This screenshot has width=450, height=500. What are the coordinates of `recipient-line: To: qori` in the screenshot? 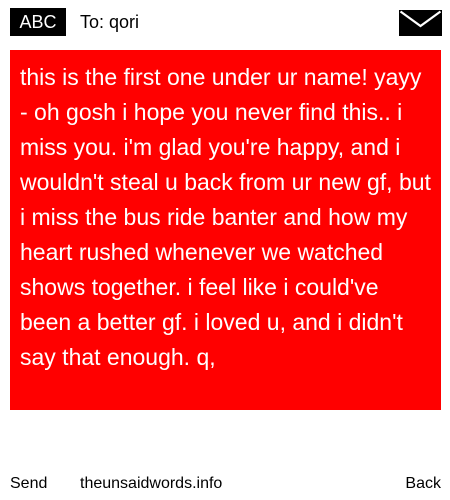 It's located at (109, 22).